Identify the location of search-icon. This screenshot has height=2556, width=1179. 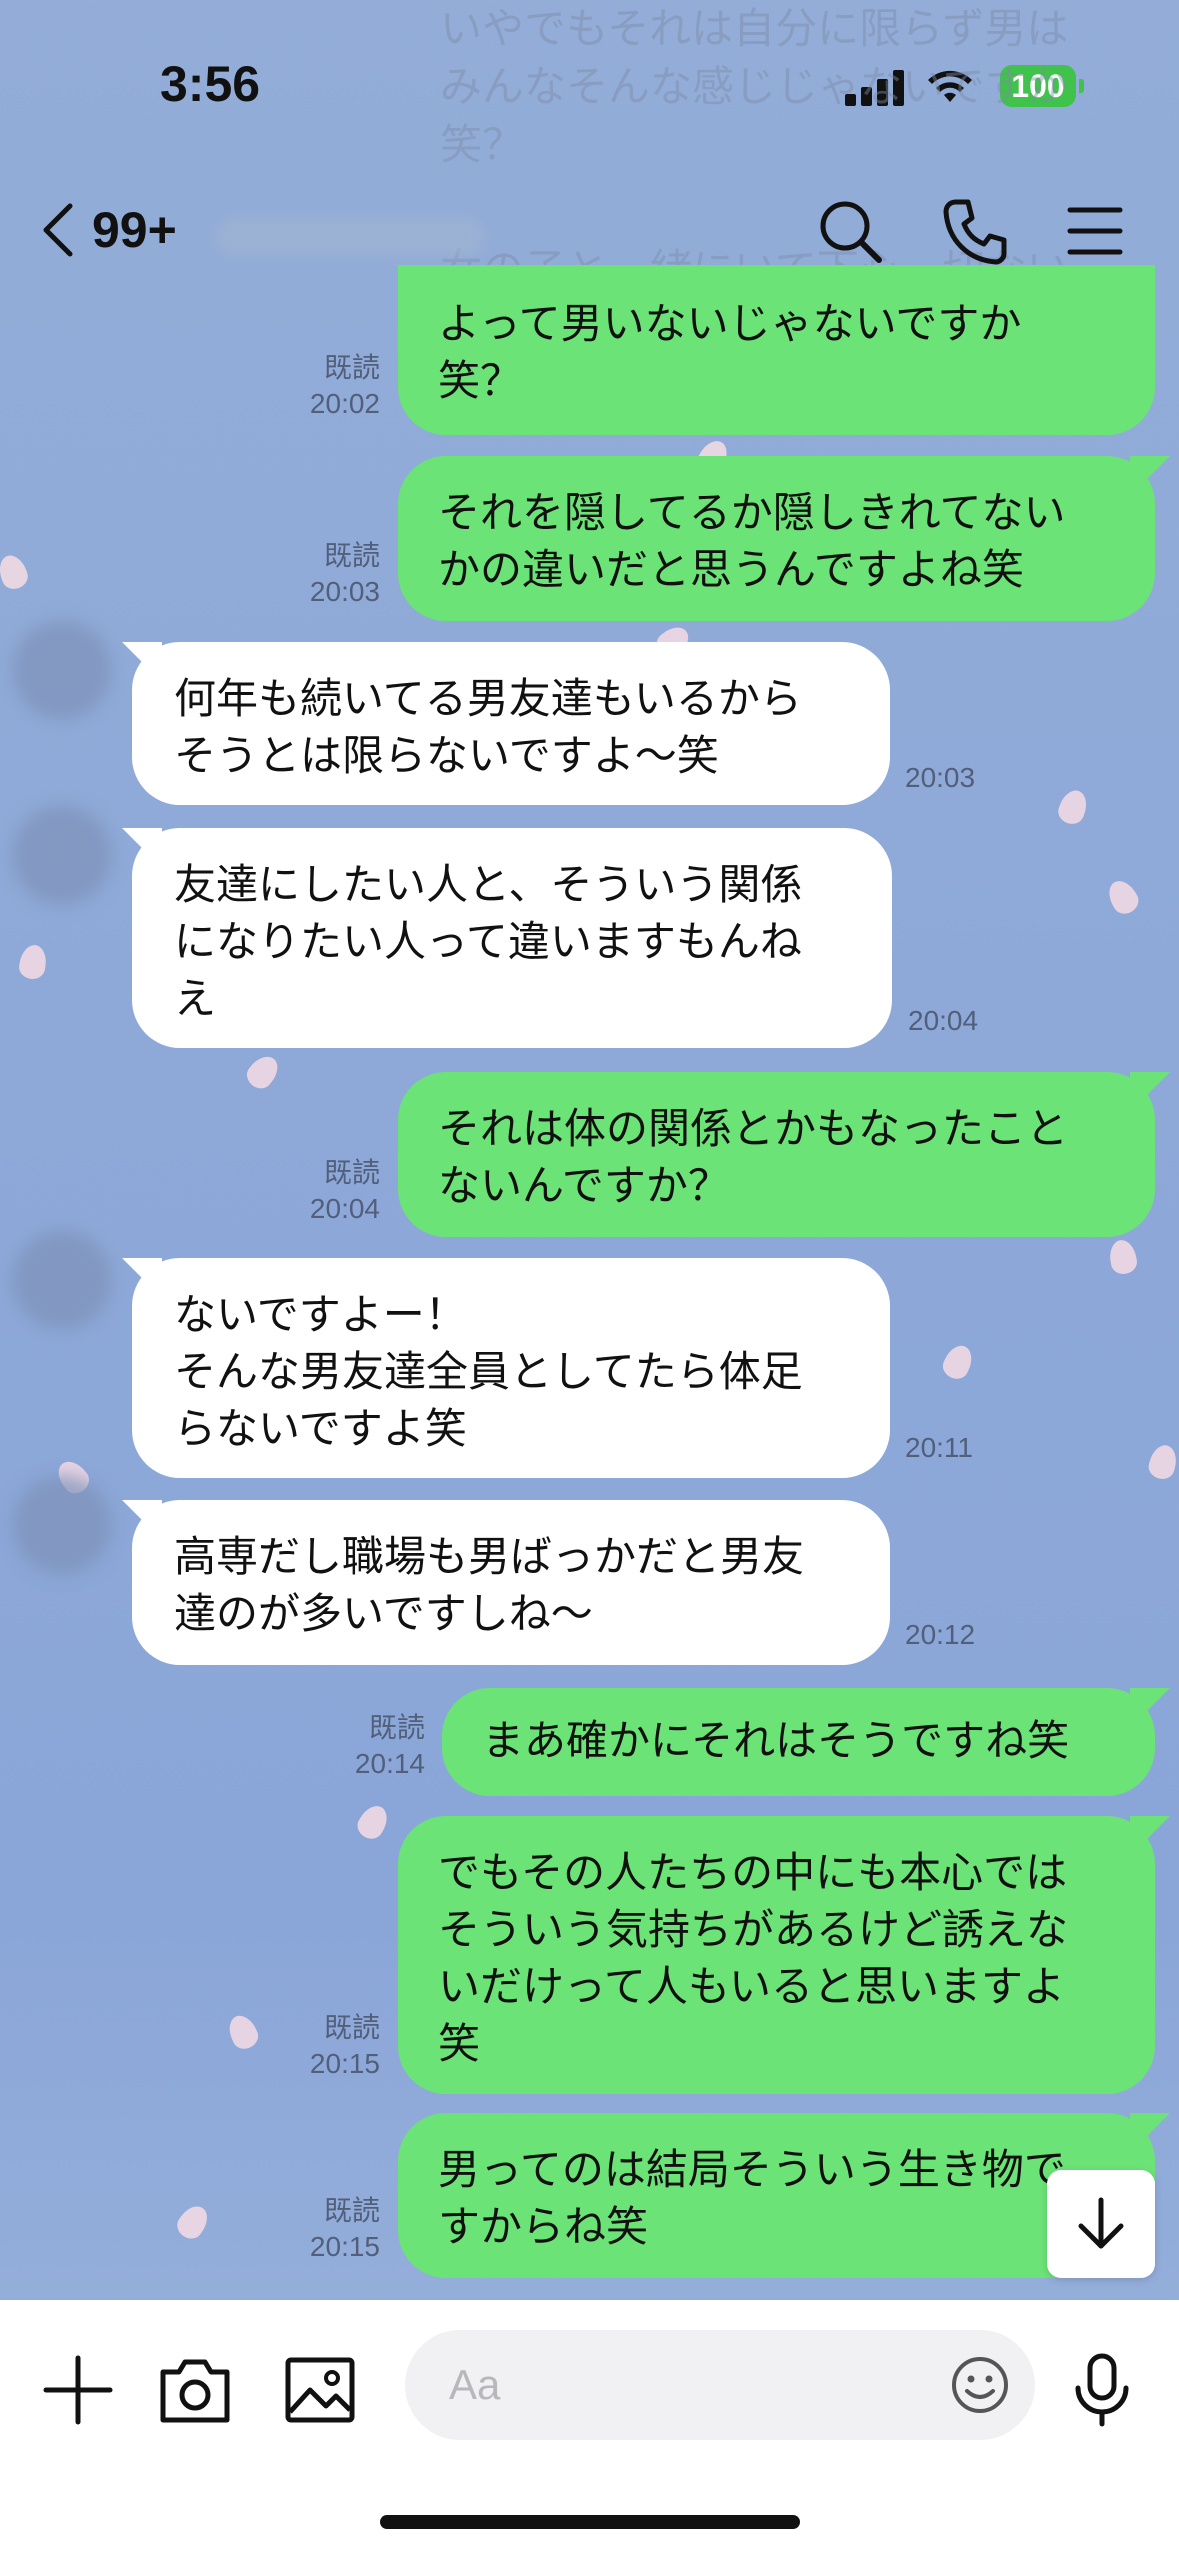
(850, 231).